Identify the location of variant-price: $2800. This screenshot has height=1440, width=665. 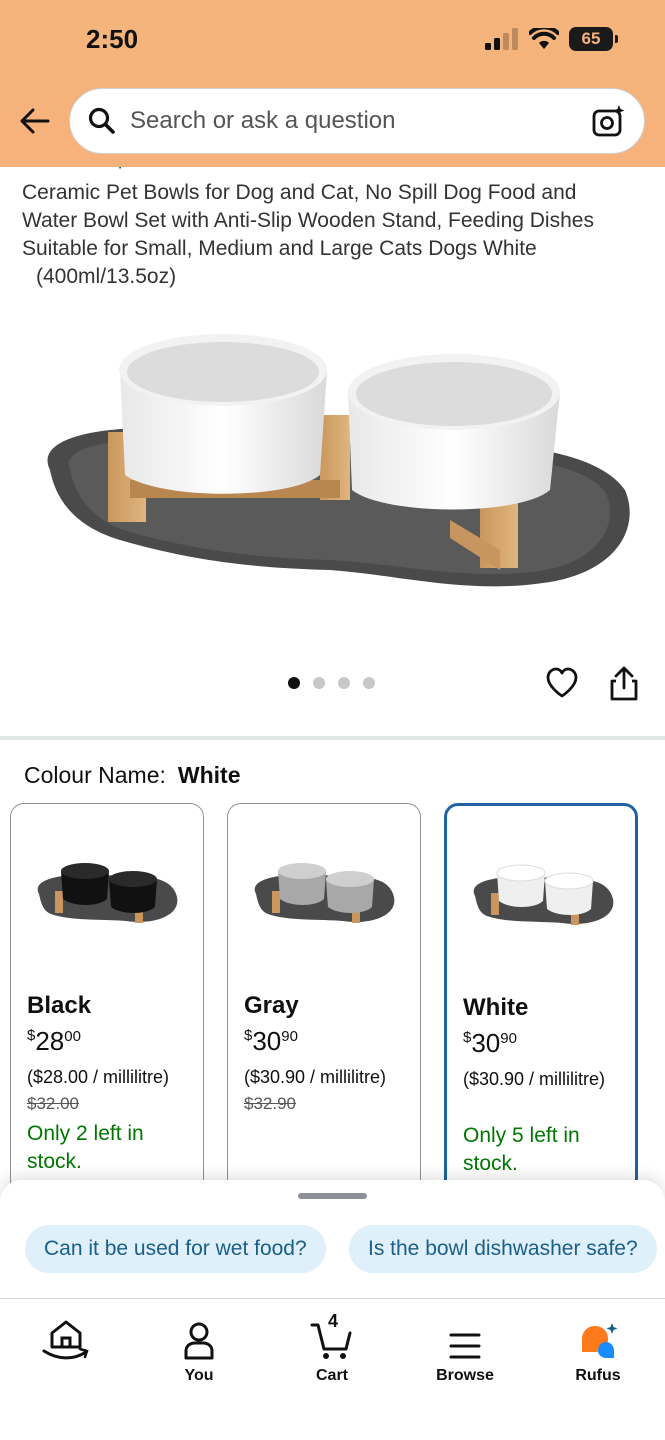
(54, 1041).